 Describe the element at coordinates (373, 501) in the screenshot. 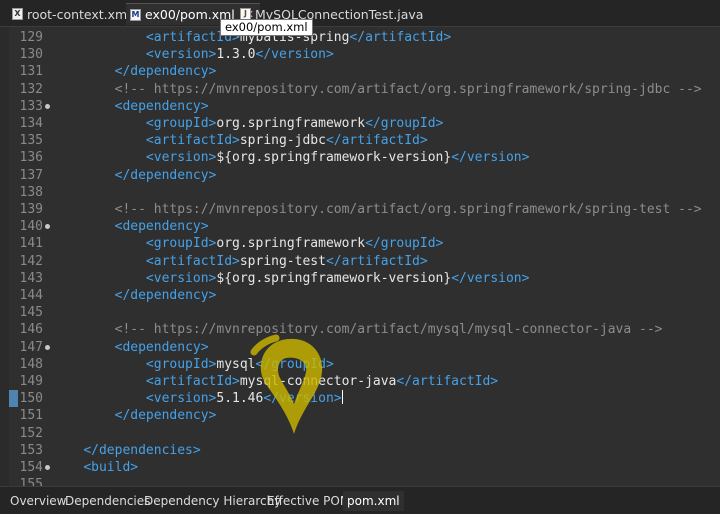

I see `tab-pom-xml-source: pom.xml` at that location.